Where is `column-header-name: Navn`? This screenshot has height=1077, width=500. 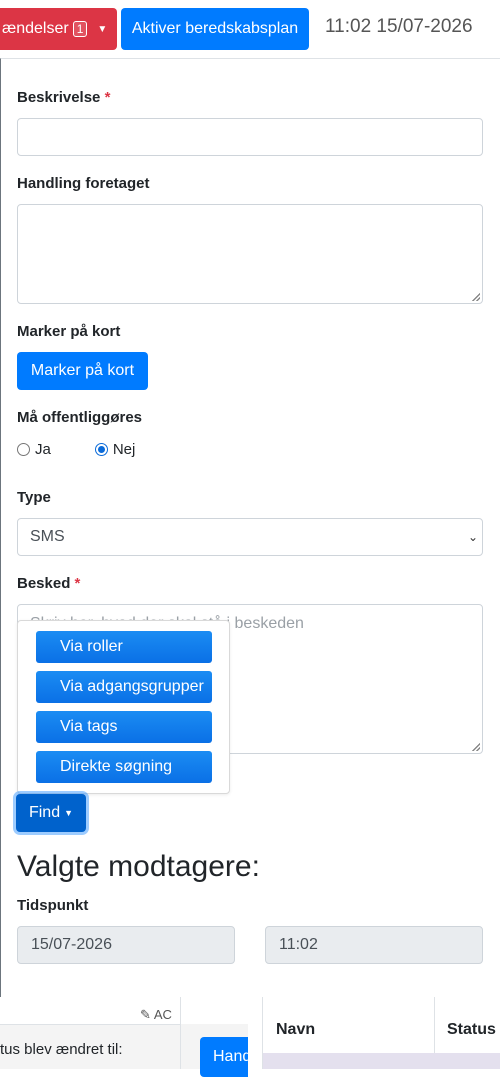 column-header-name: Navn is located at coordinates (296, 1029).